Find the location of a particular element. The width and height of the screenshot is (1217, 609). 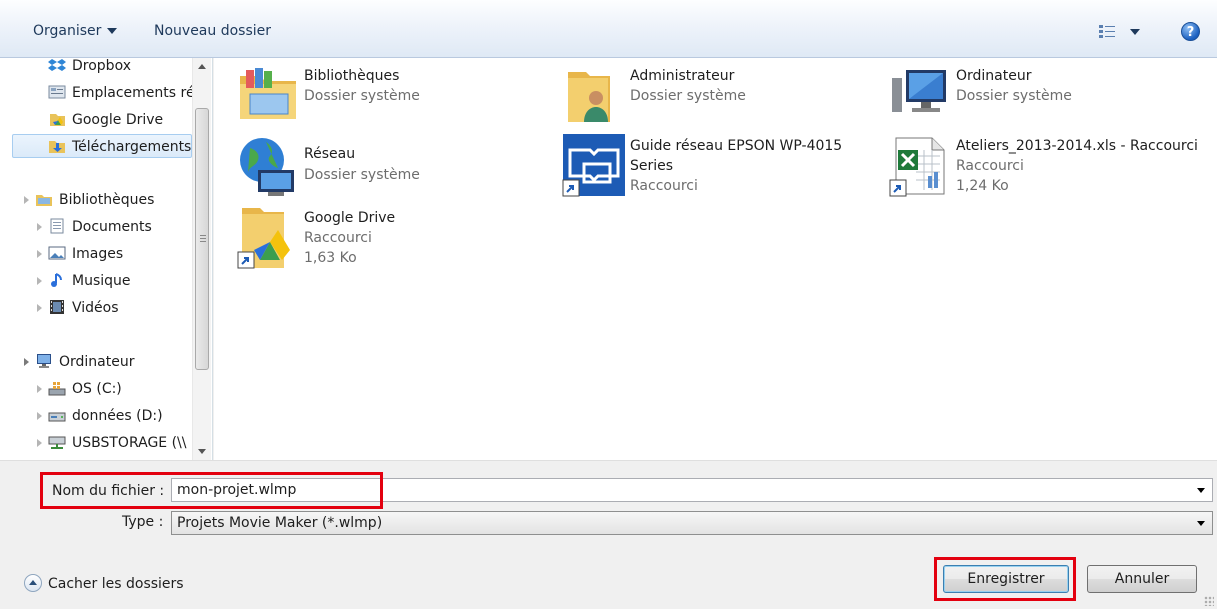

file-item-administrator: Administrateur Dossier système is located at coordinates (712, 99).